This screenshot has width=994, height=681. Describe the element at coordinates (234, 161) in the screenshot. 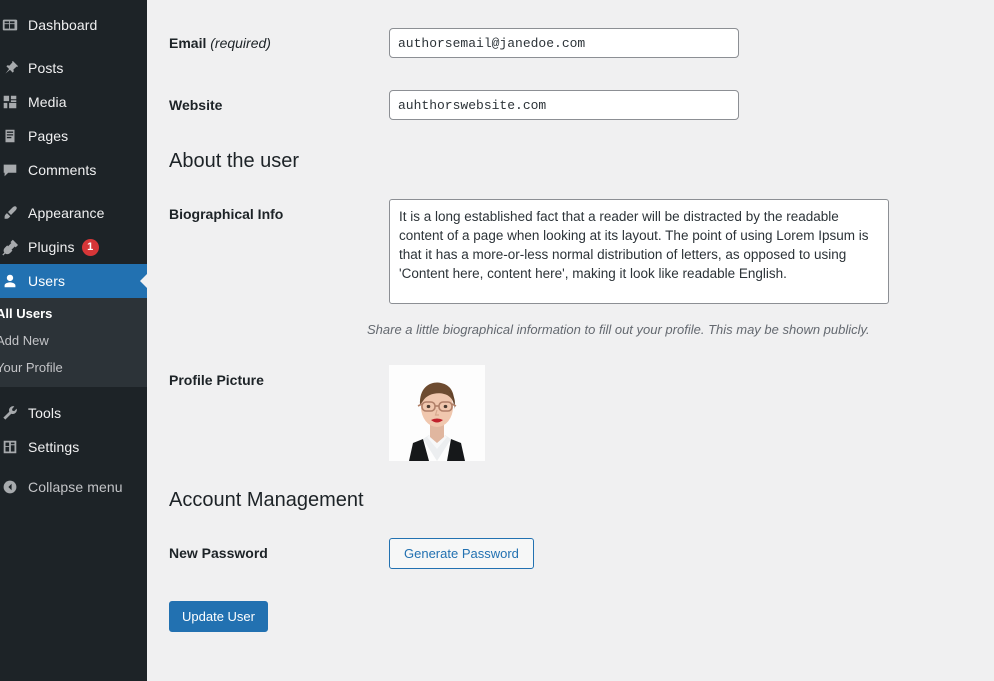

I see `about-the-user-heading: About the user` at that location.